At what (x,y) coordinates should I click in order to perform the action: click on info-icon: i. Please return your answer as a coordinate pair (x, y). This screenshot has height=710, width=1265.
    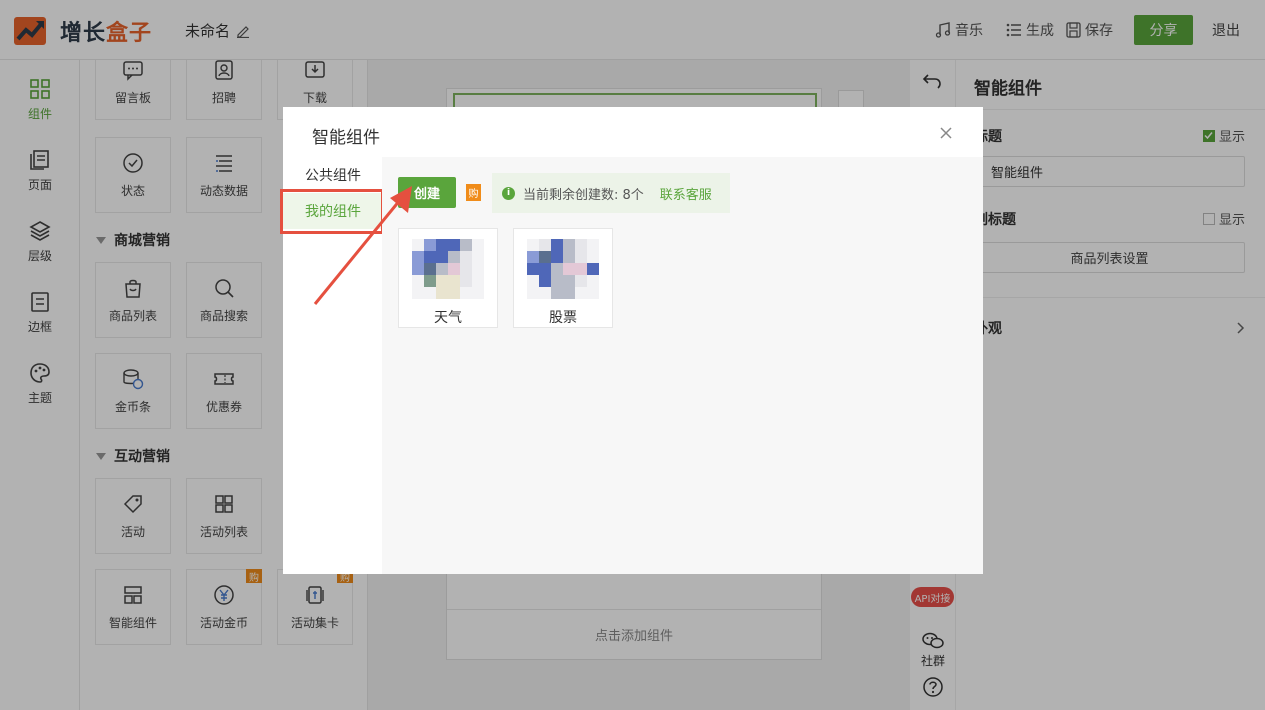
    Looking at the image, I should click on (508, 193).